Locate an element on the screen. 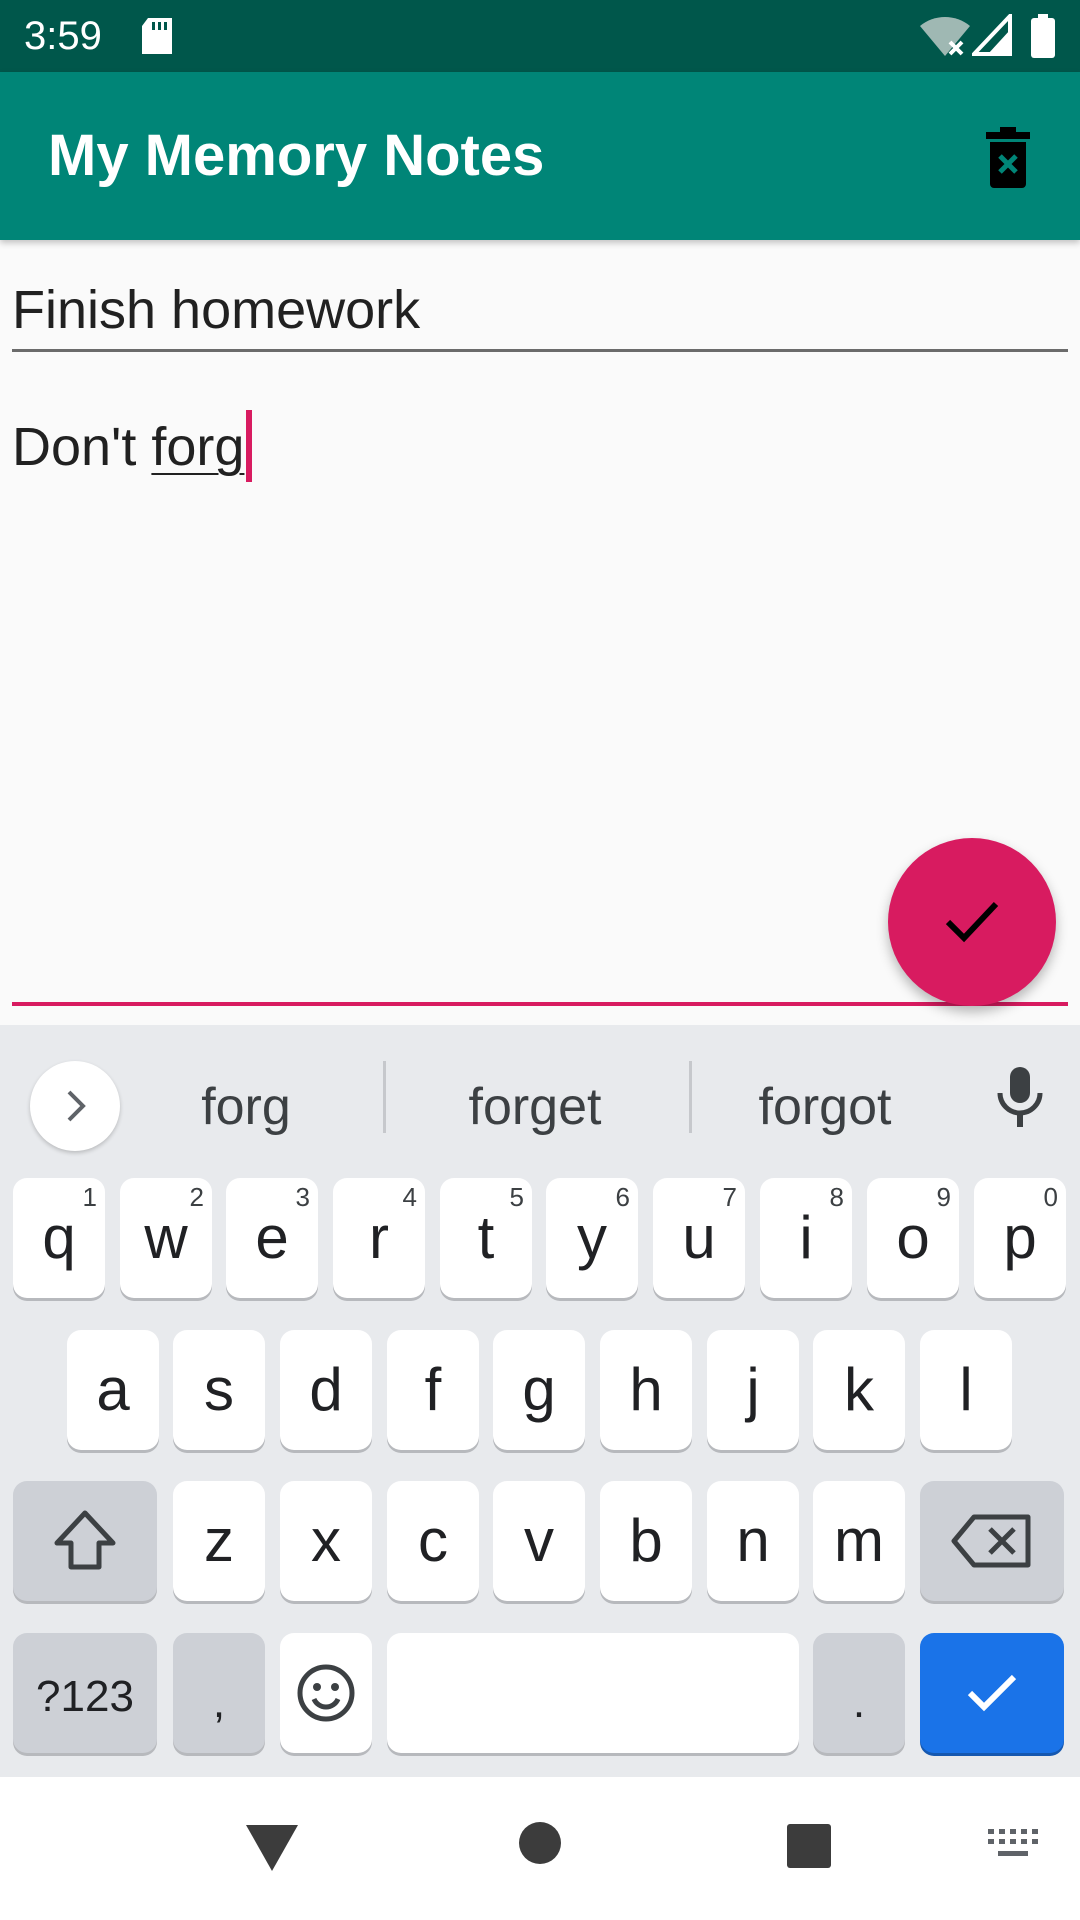  keyboard-switch-icon is located at coordinates (1013, 1846).